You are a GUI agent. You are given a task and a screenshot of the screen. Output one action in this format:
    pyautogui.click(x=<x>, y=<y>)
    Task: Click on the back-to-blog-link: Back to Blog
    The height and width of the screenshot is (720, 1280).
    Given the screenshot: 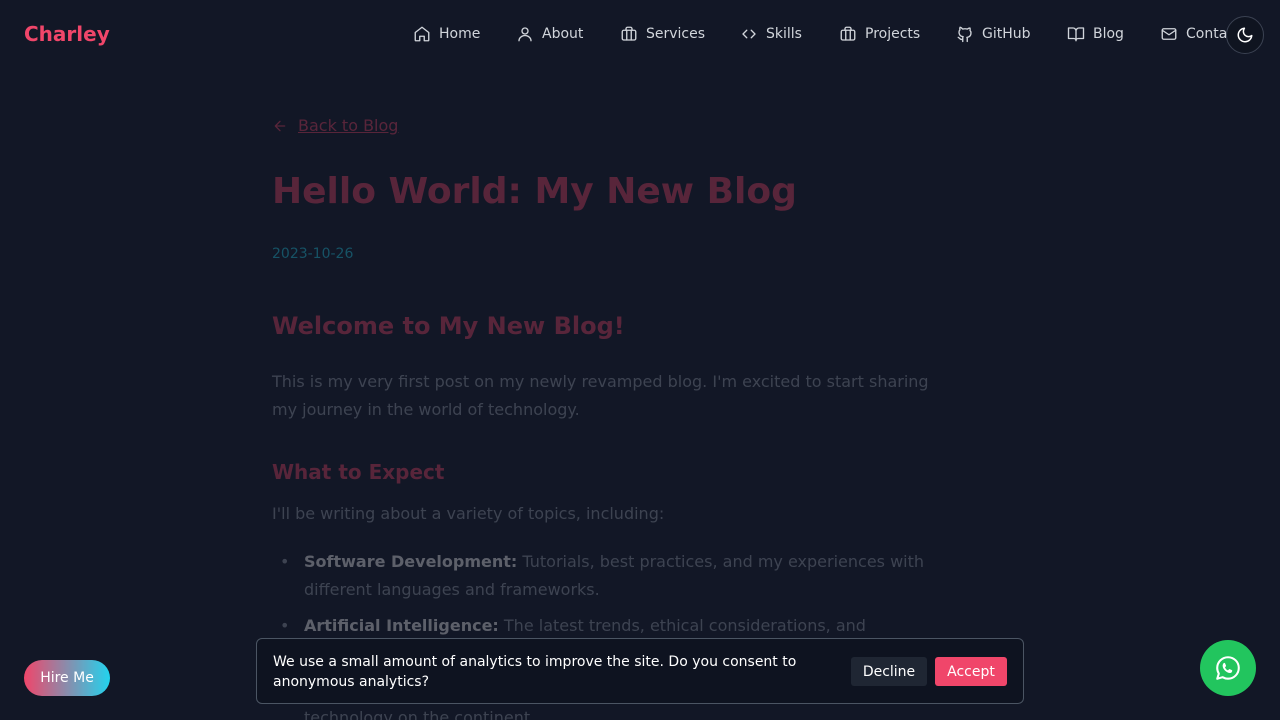 What is the action you would take?
    pyautogui.click(x=335, y=125)
    